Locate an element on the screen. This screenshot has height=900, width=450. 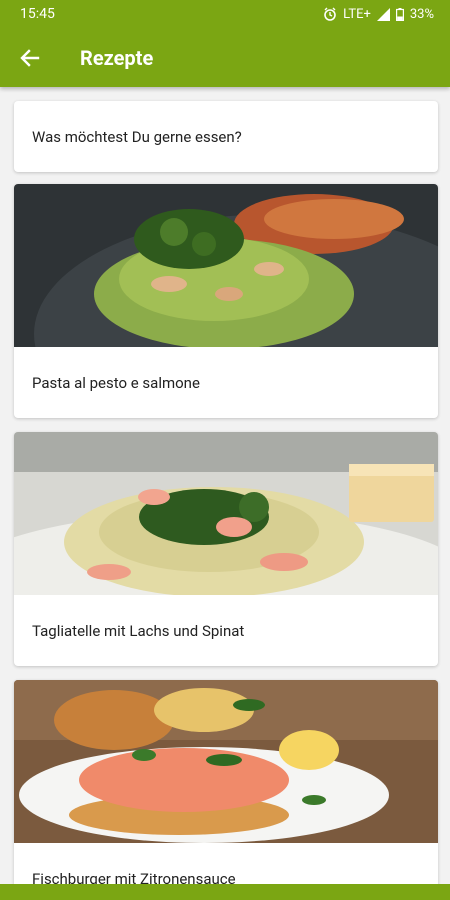
bottom-bar is located at coordinates (225, 892).